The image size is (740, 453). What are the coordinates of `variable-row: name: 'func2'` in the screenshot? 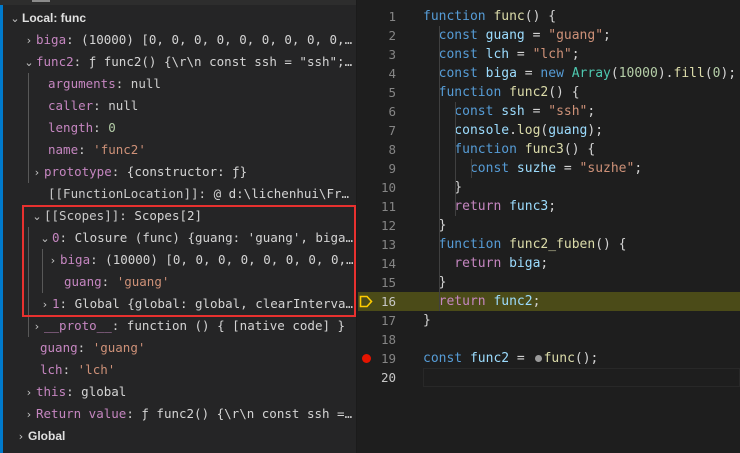 It's located at (177, 150).